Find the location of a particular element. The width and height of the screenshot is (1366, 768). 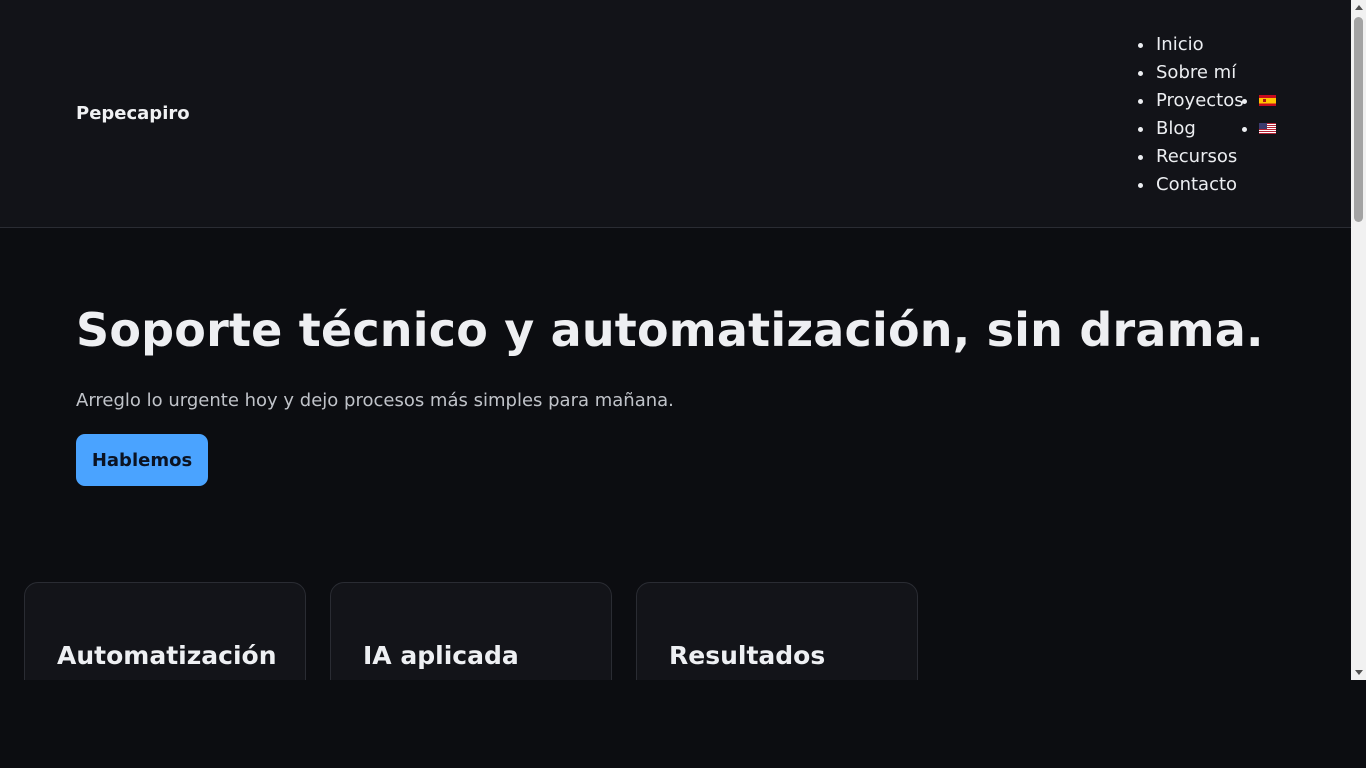

language-es is located at coordinates (1262, 101).